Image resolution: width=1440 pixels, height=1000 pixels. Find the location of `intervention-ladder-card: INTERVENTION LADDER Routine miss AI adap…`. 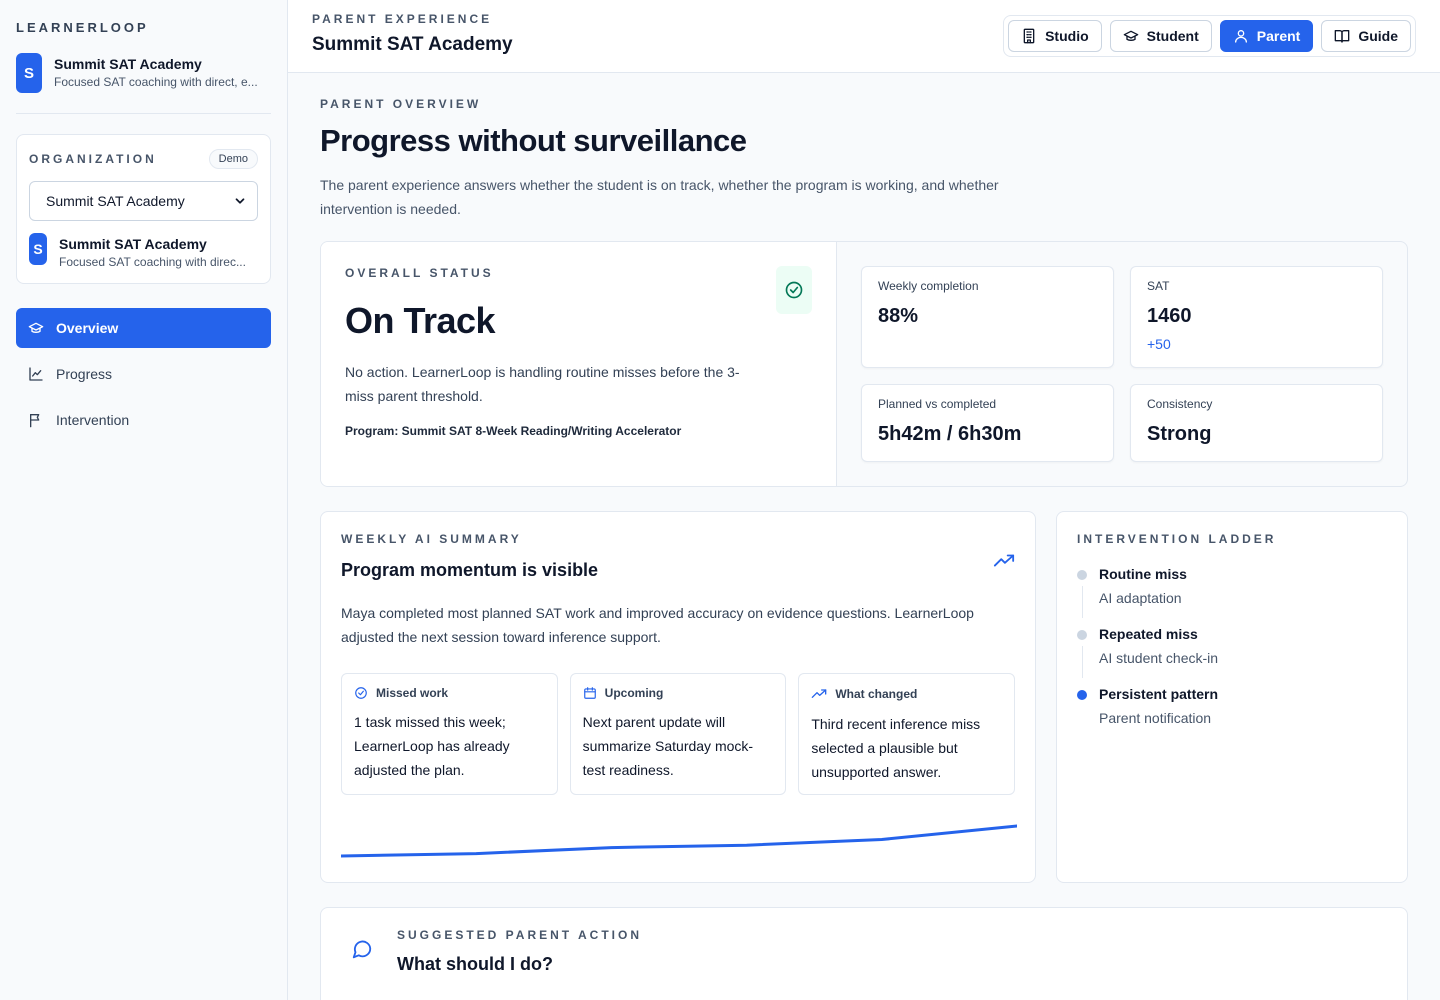

intervention-ladder-card: INTERVENTION LADDER Routine miss AI adap… is located at coordinates (1232, 697).